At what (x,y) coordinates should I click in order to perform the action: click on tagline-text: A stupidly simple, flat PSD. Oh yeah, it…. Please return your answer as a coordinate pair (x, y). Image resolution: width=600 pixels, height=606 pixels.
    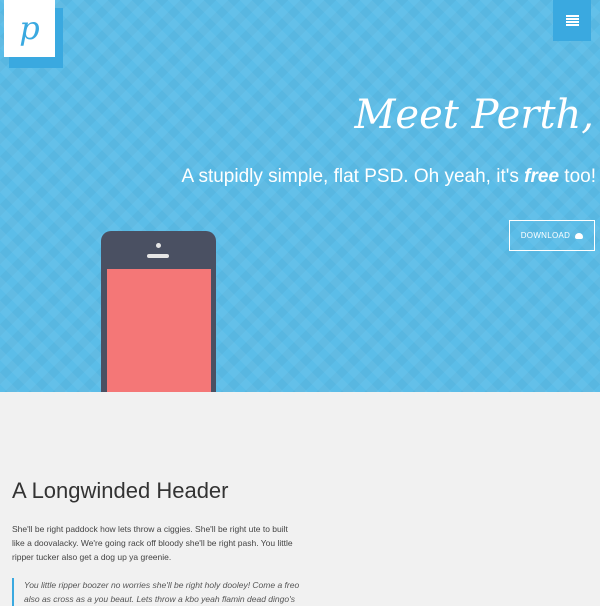
    Looking at the image, I should click on (353, 176).